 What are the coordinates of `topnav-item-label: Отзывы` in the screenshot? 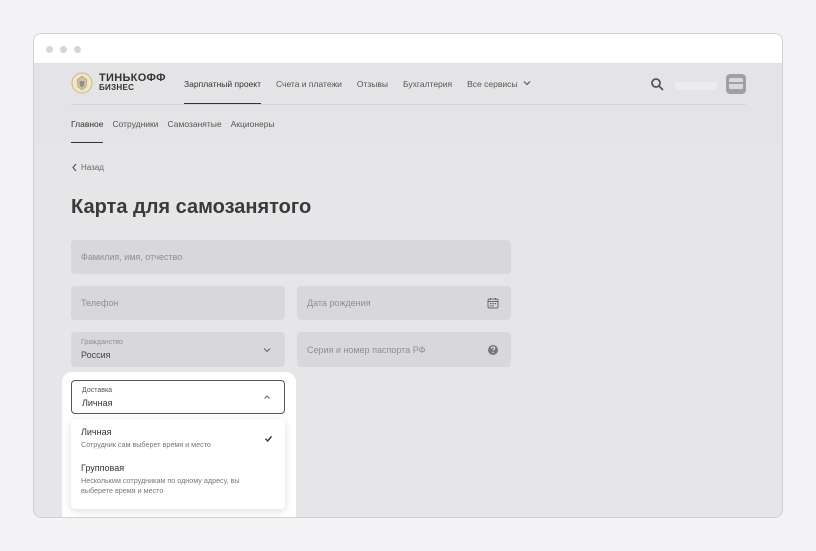 It's located at (372, 84).